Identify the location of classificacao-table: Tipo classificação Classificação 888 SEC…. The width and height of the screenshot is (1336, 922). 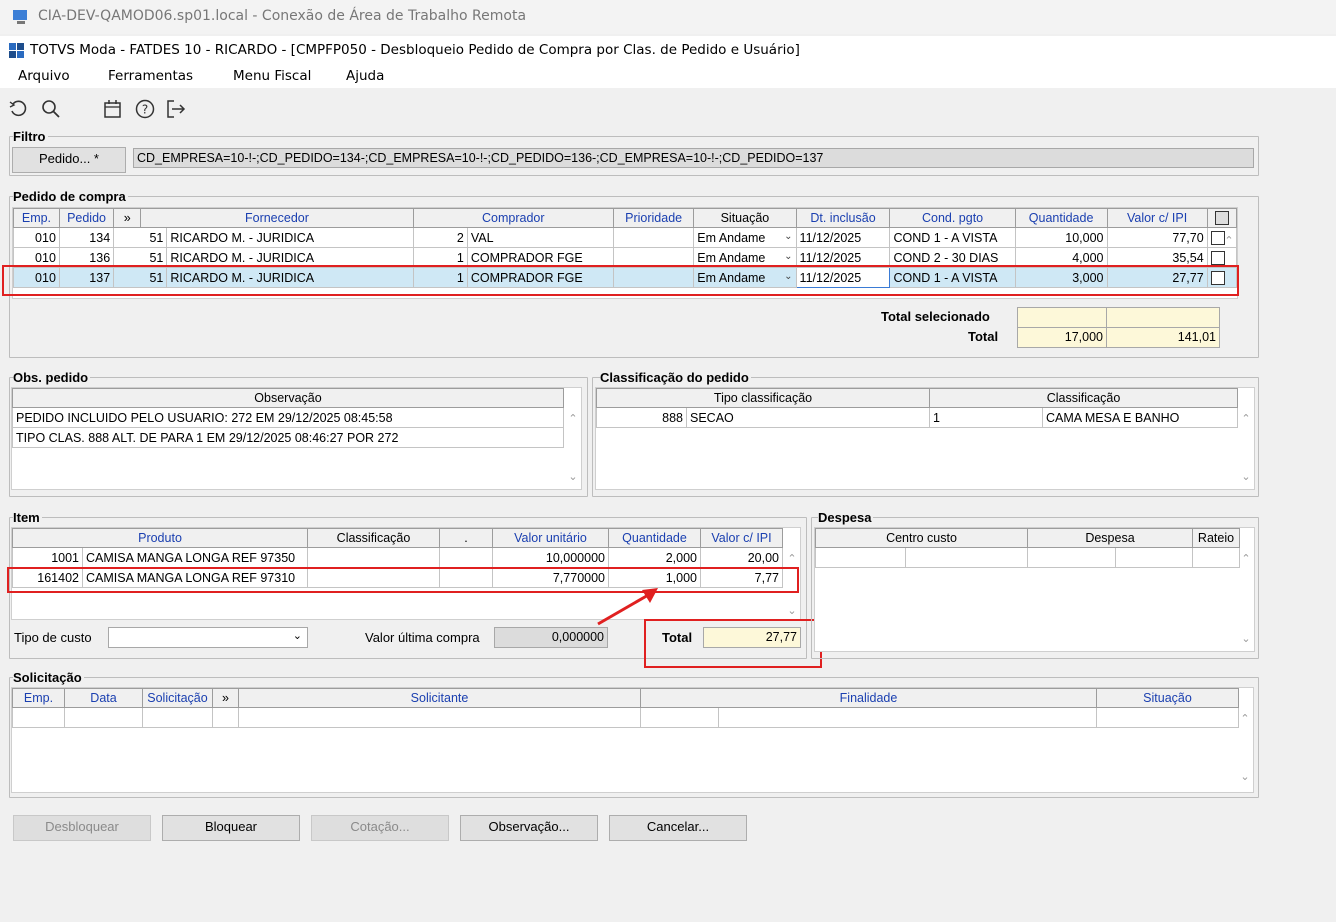
(917, 408).